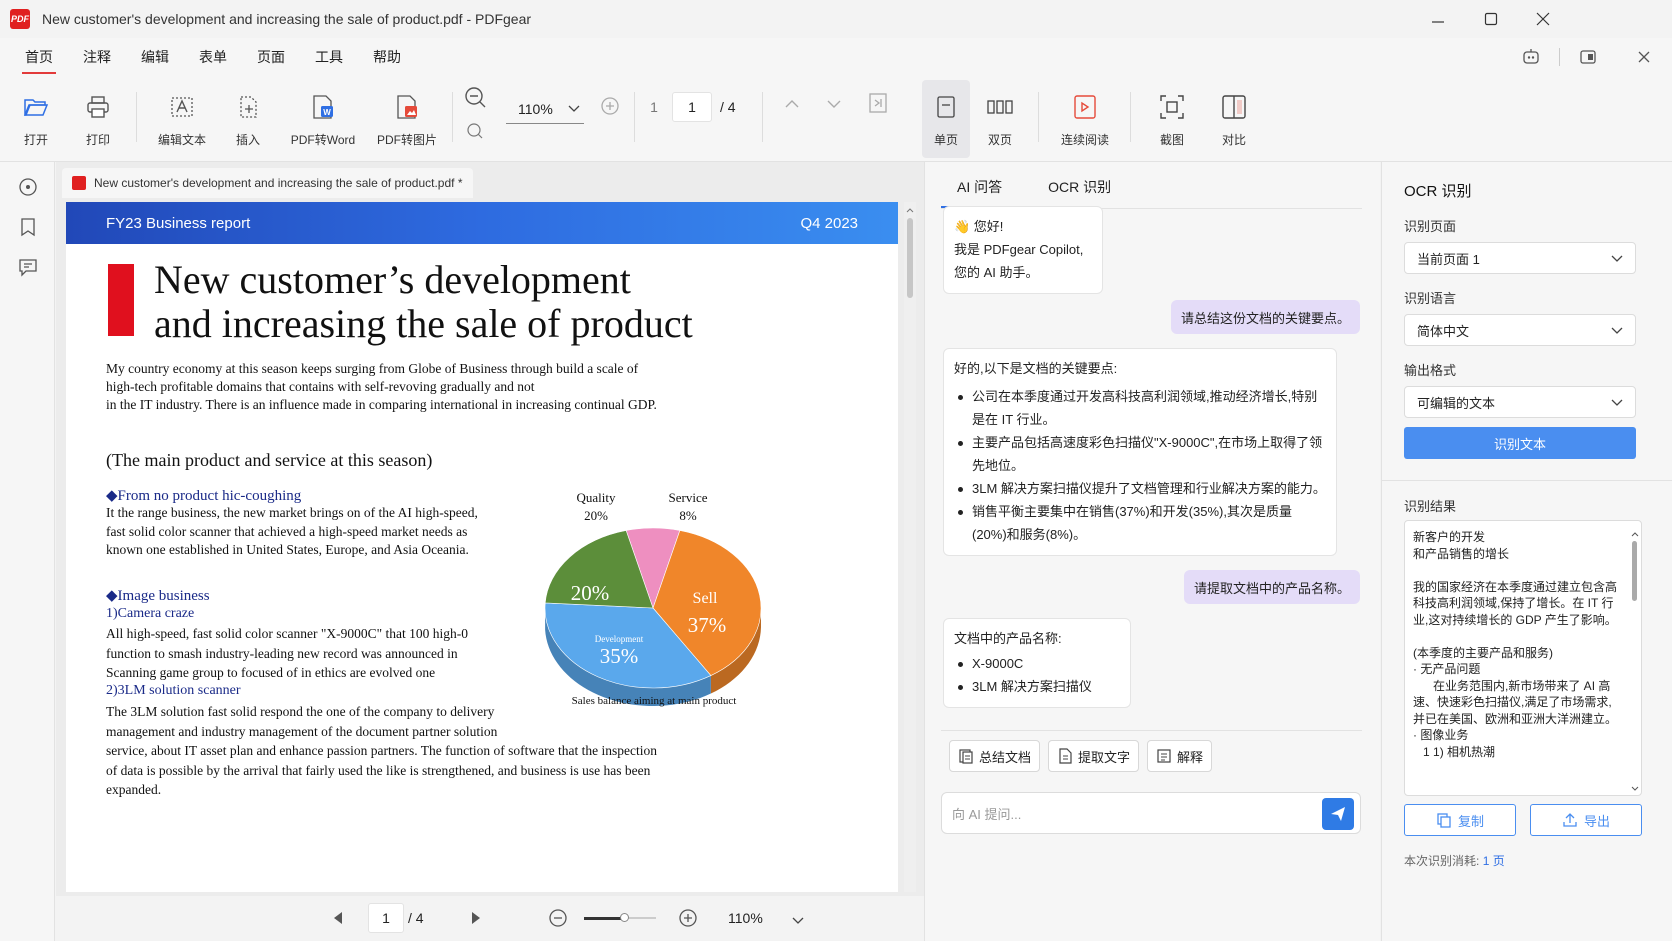  Describe the element at coordinates (423, 323) in the screenshot. I see `pdf-title-line-2: and increasing the sale of product` at that location.